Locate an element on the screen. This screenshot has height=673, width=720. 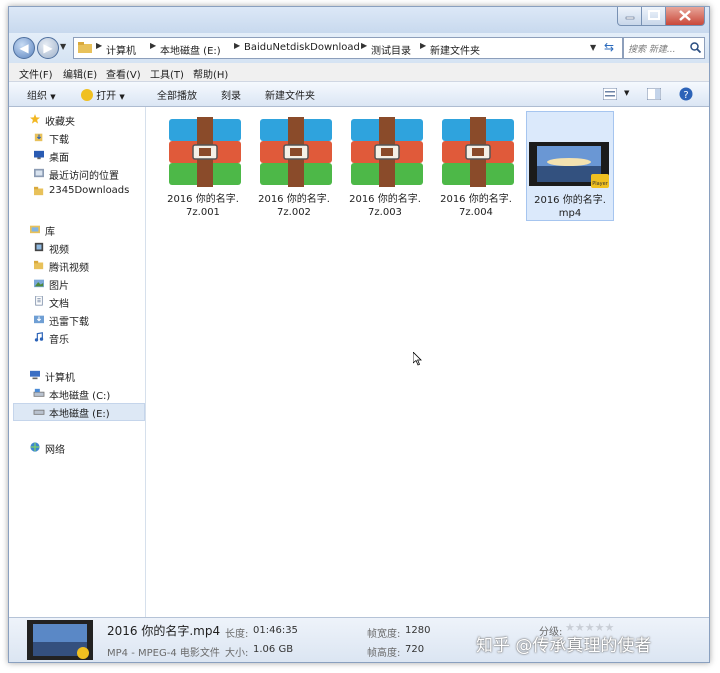
size-label: 大小: is located at coordinates (237, 653).